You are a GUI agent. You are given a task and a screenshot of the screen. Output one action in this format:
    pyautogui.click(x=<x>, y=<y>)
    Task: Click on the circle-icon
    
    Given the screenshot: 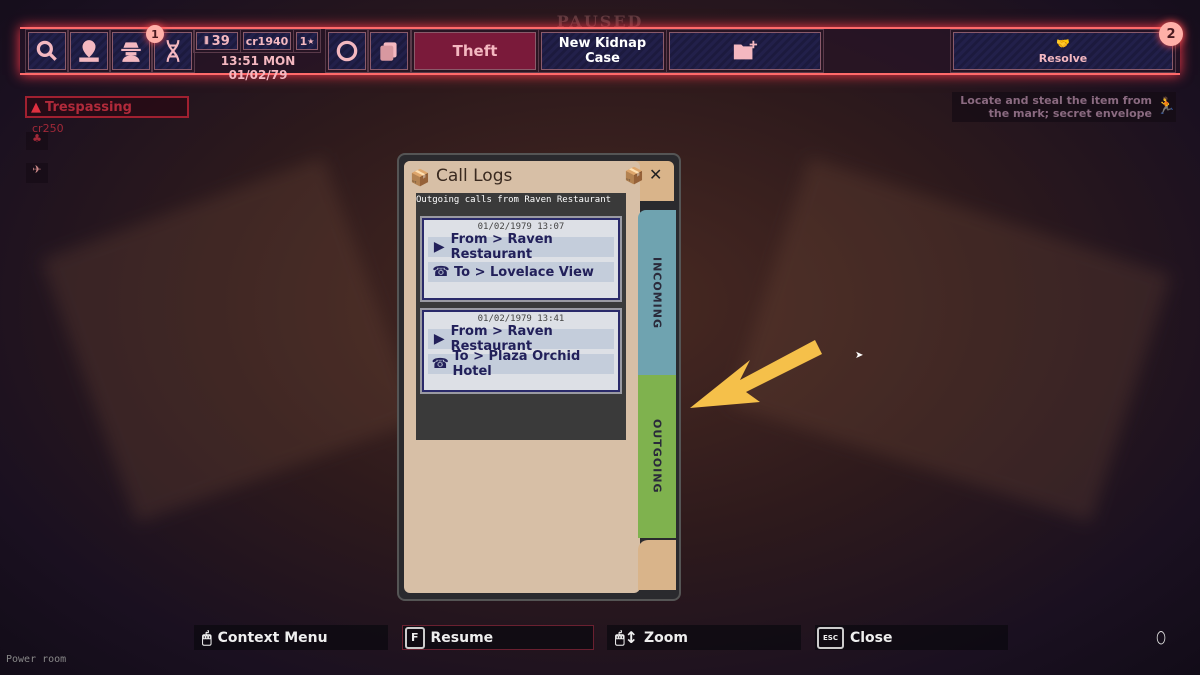 What is the action you would take?
    pyautogui.click(x=347, y=51)
    